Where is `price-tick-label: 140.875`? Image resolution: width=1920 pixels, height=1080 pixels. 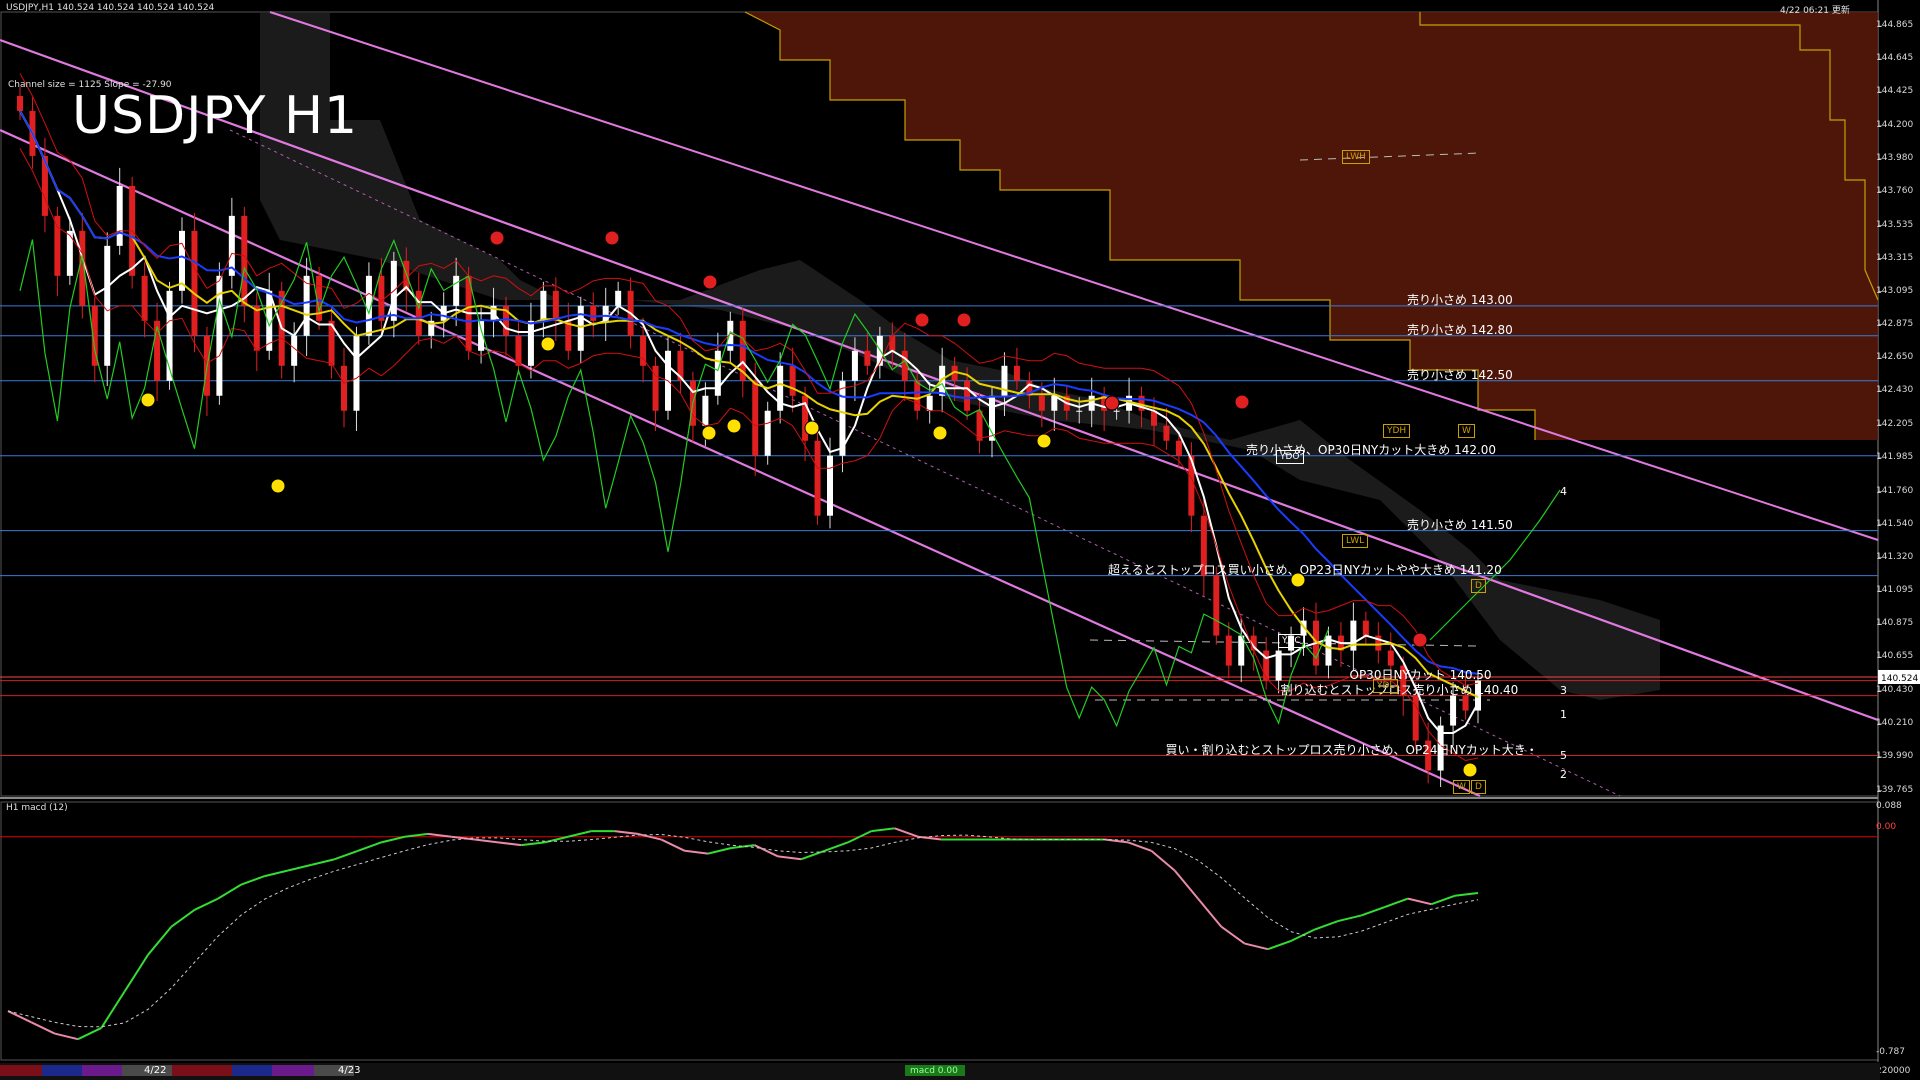
price-tick-label: 140.875 is located at coordinates (1895, 623).